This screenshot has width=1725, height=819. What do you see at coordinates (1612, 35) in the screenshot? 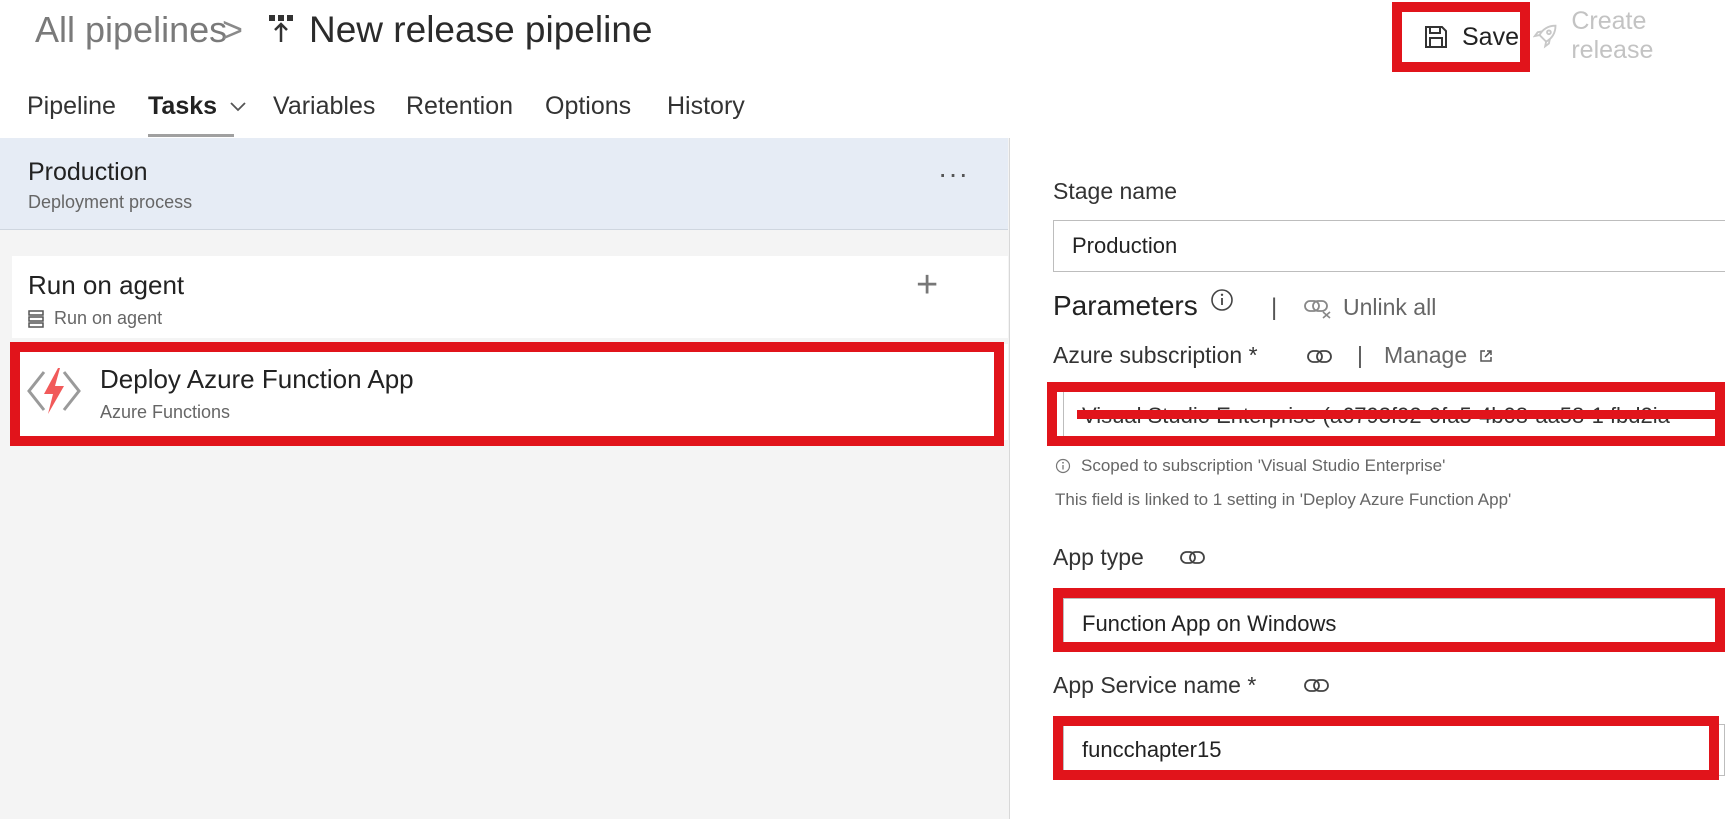
I see `create-release-label: Create release` at bounding box center [1612, 35].